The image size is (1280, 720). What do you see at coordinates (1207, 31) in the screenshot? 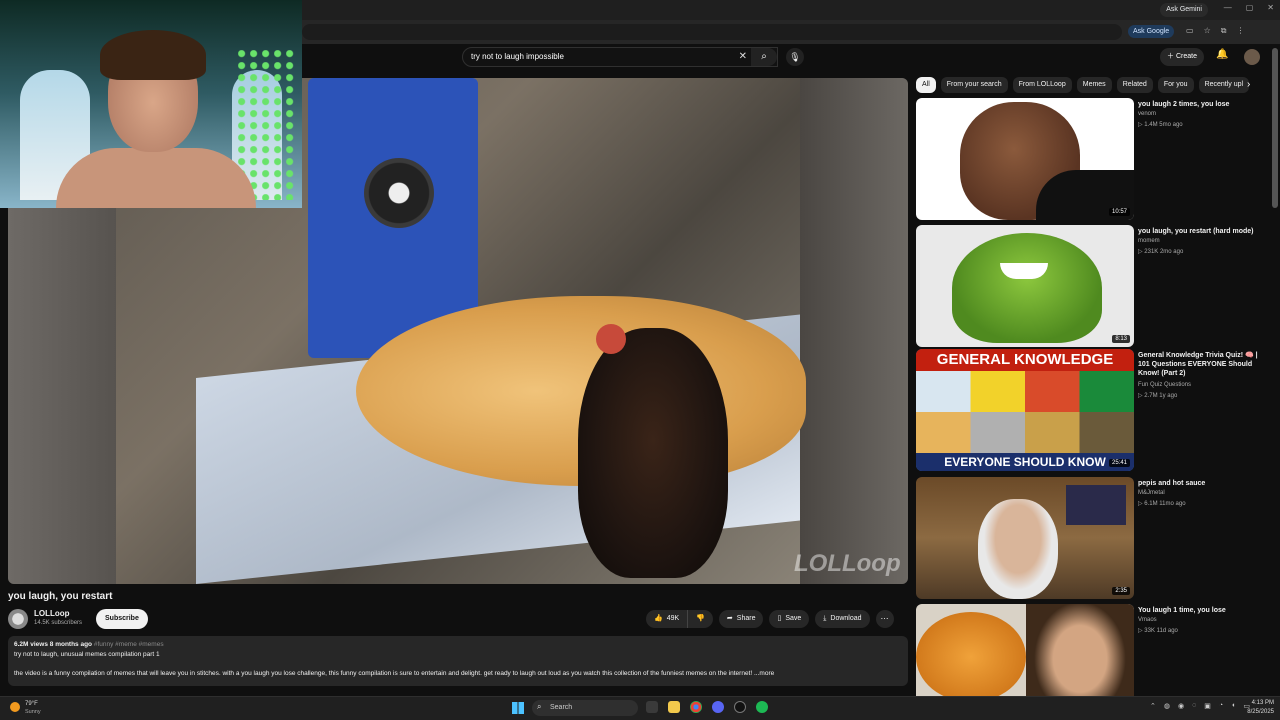
I see `bookmark-star-icon: ☆` at bounding box center [1207, 31].